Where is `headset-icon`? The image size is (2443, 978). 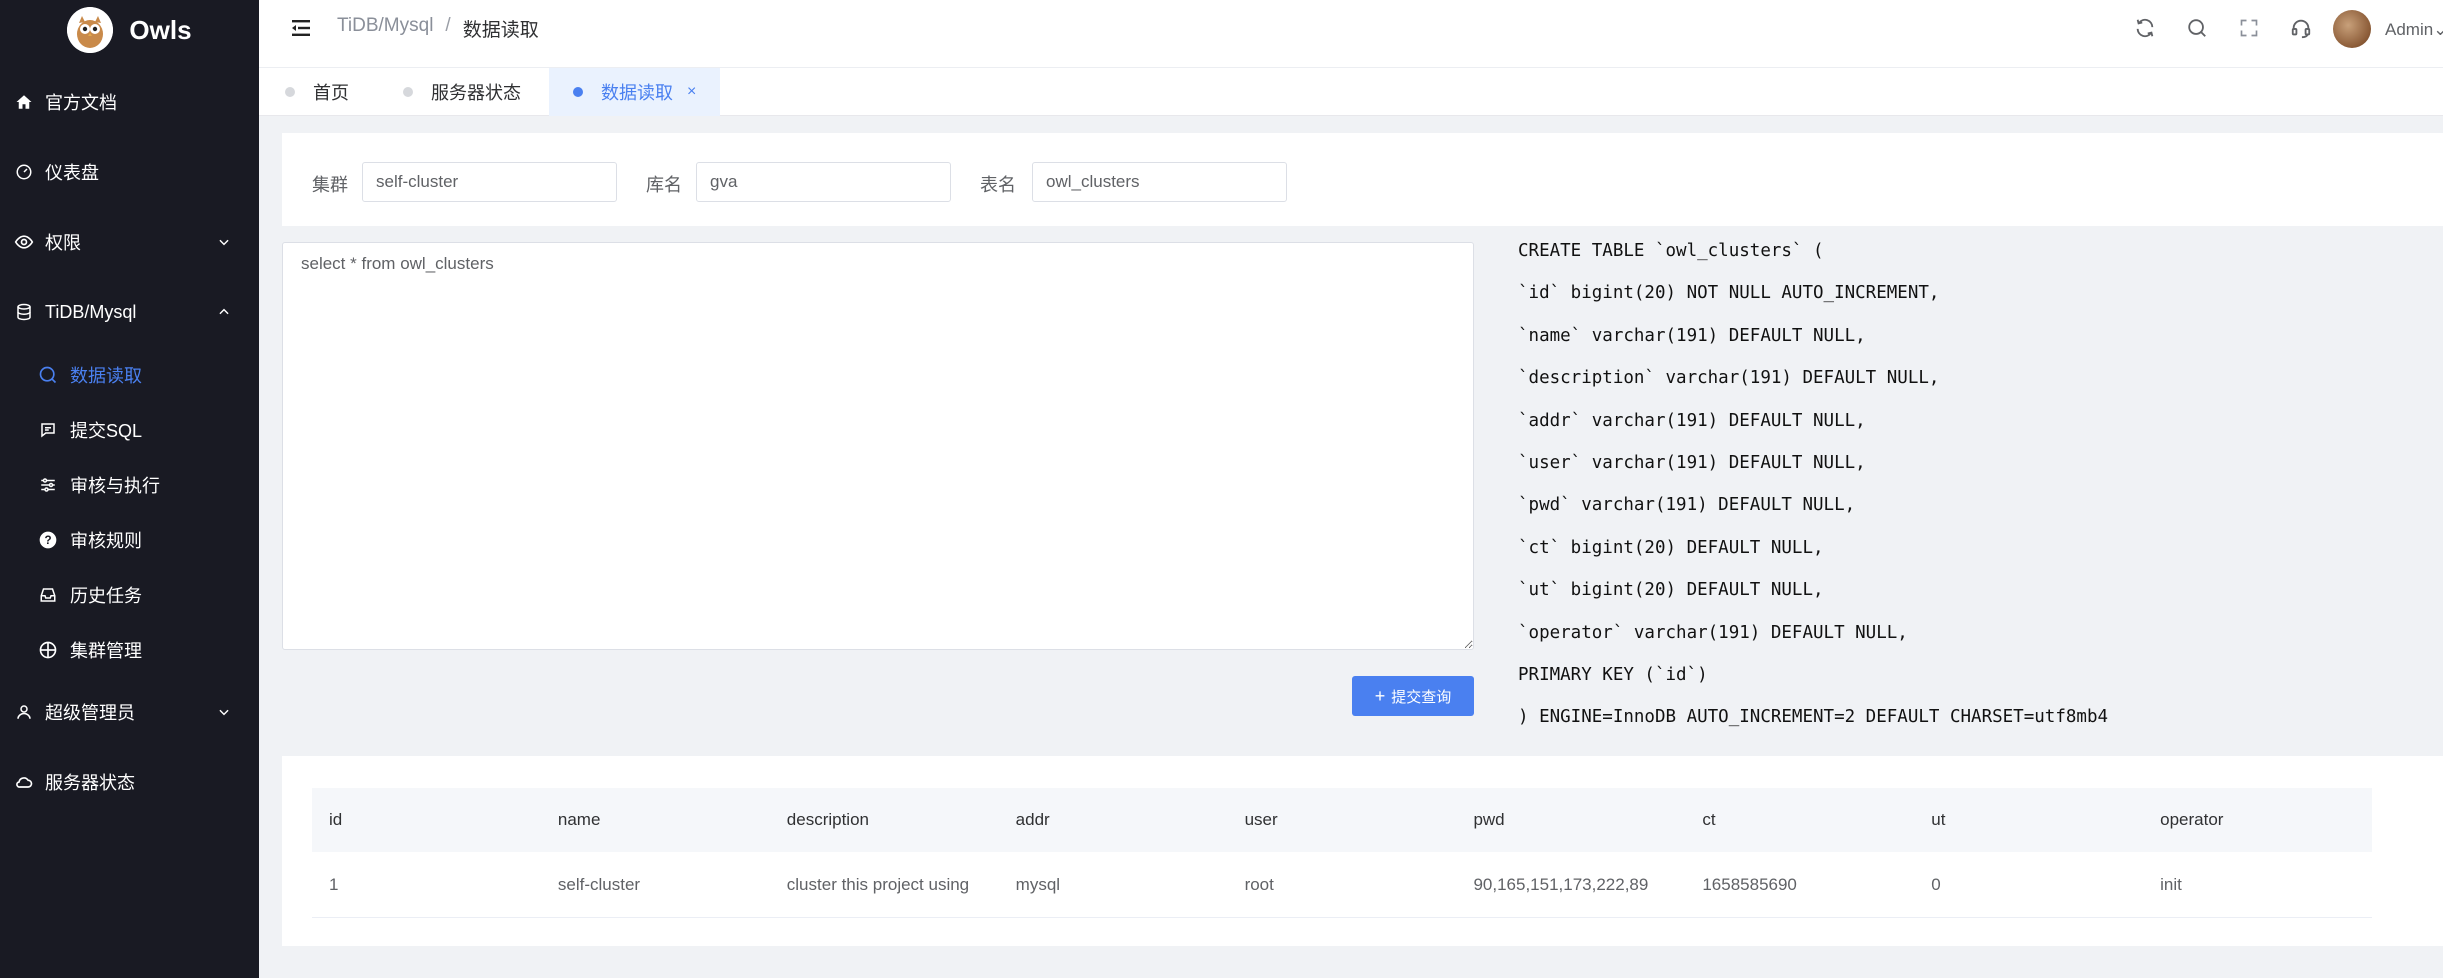
headset-icon is located at coordinates (2301, 28).